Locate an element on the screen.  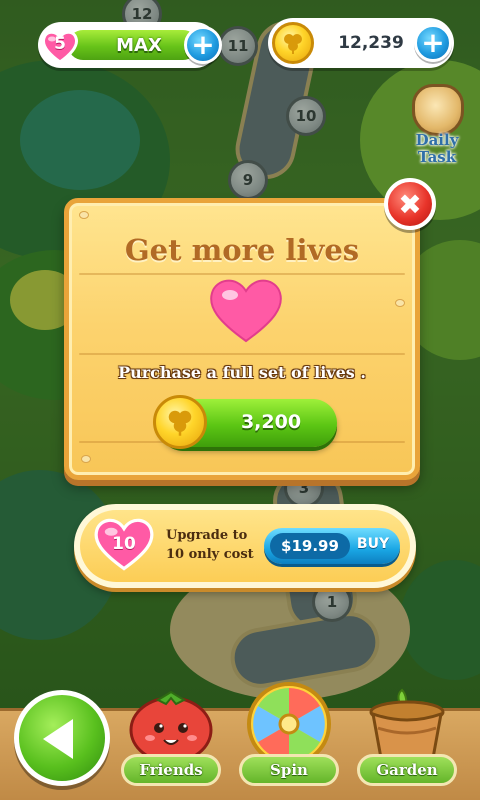
add-lives-button: + is located at coordinates (203, 45).